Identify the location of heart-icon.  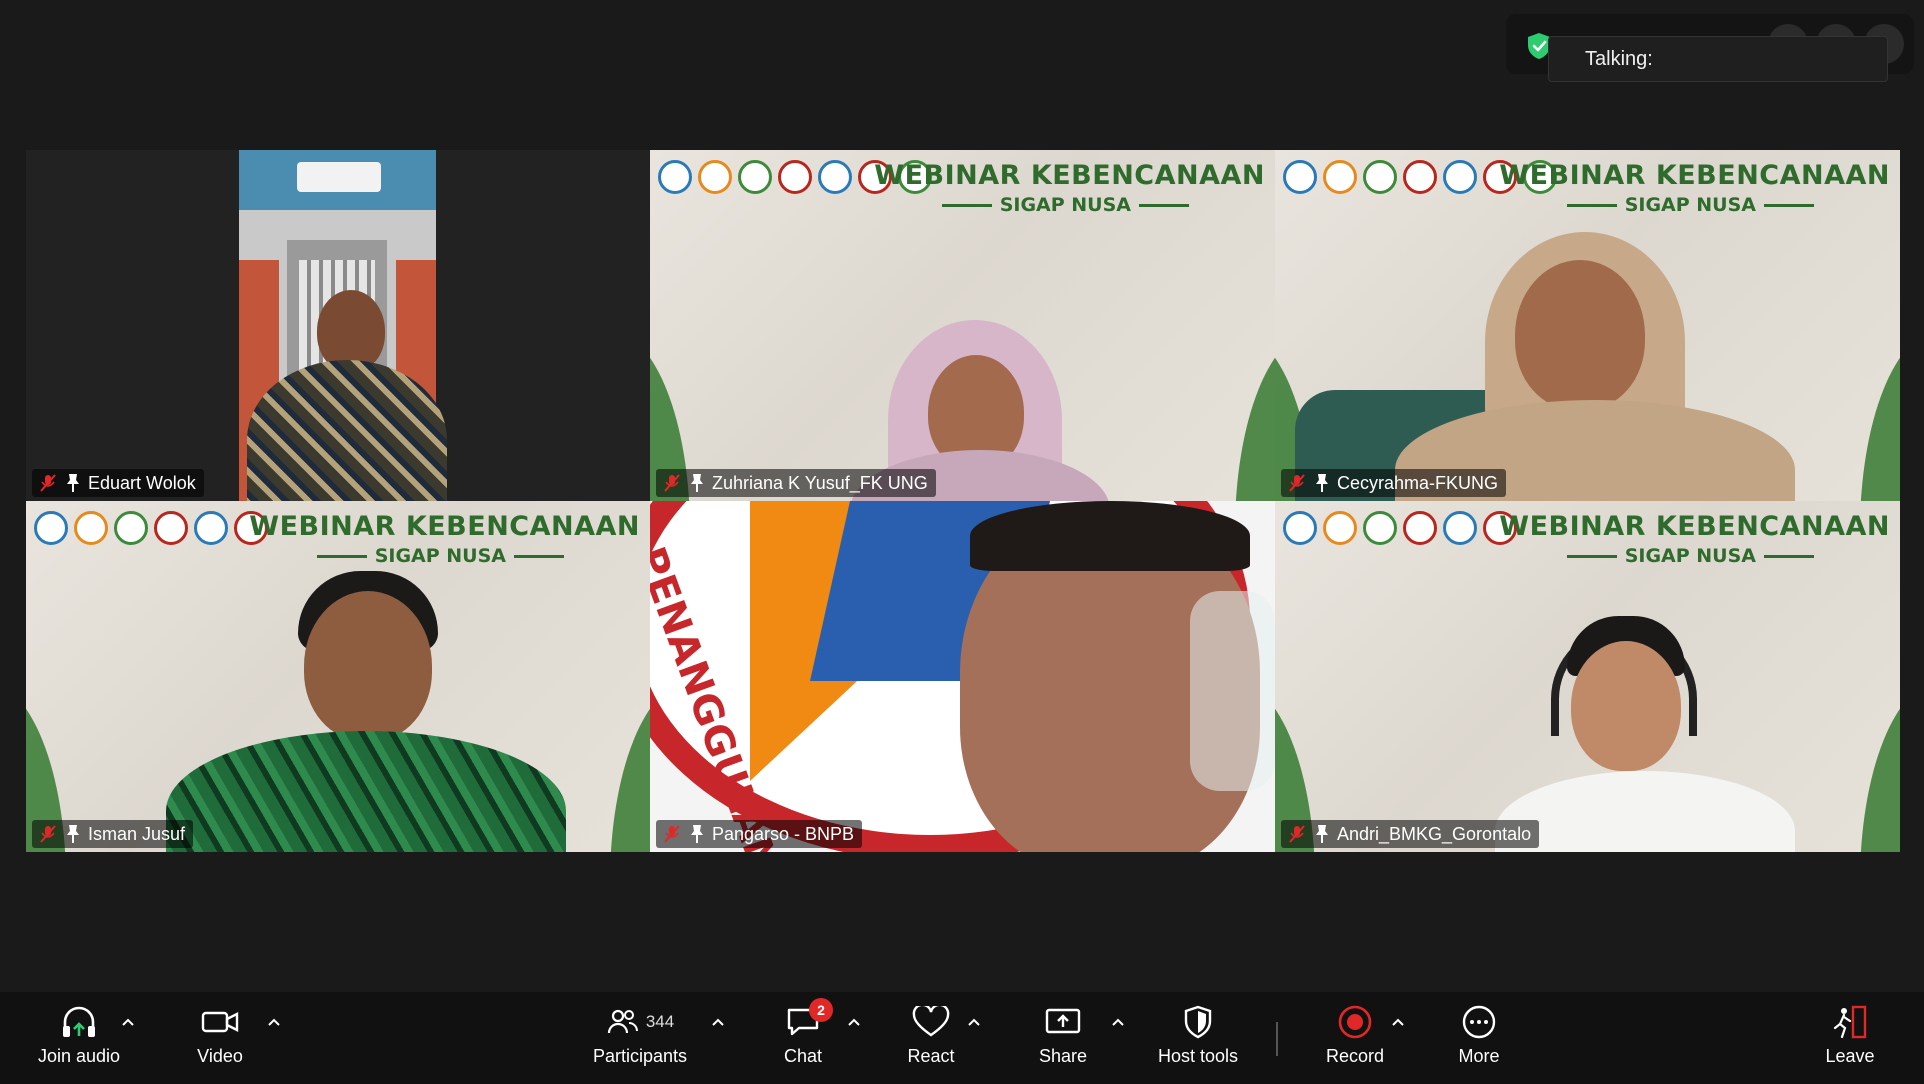
(931, 1022).